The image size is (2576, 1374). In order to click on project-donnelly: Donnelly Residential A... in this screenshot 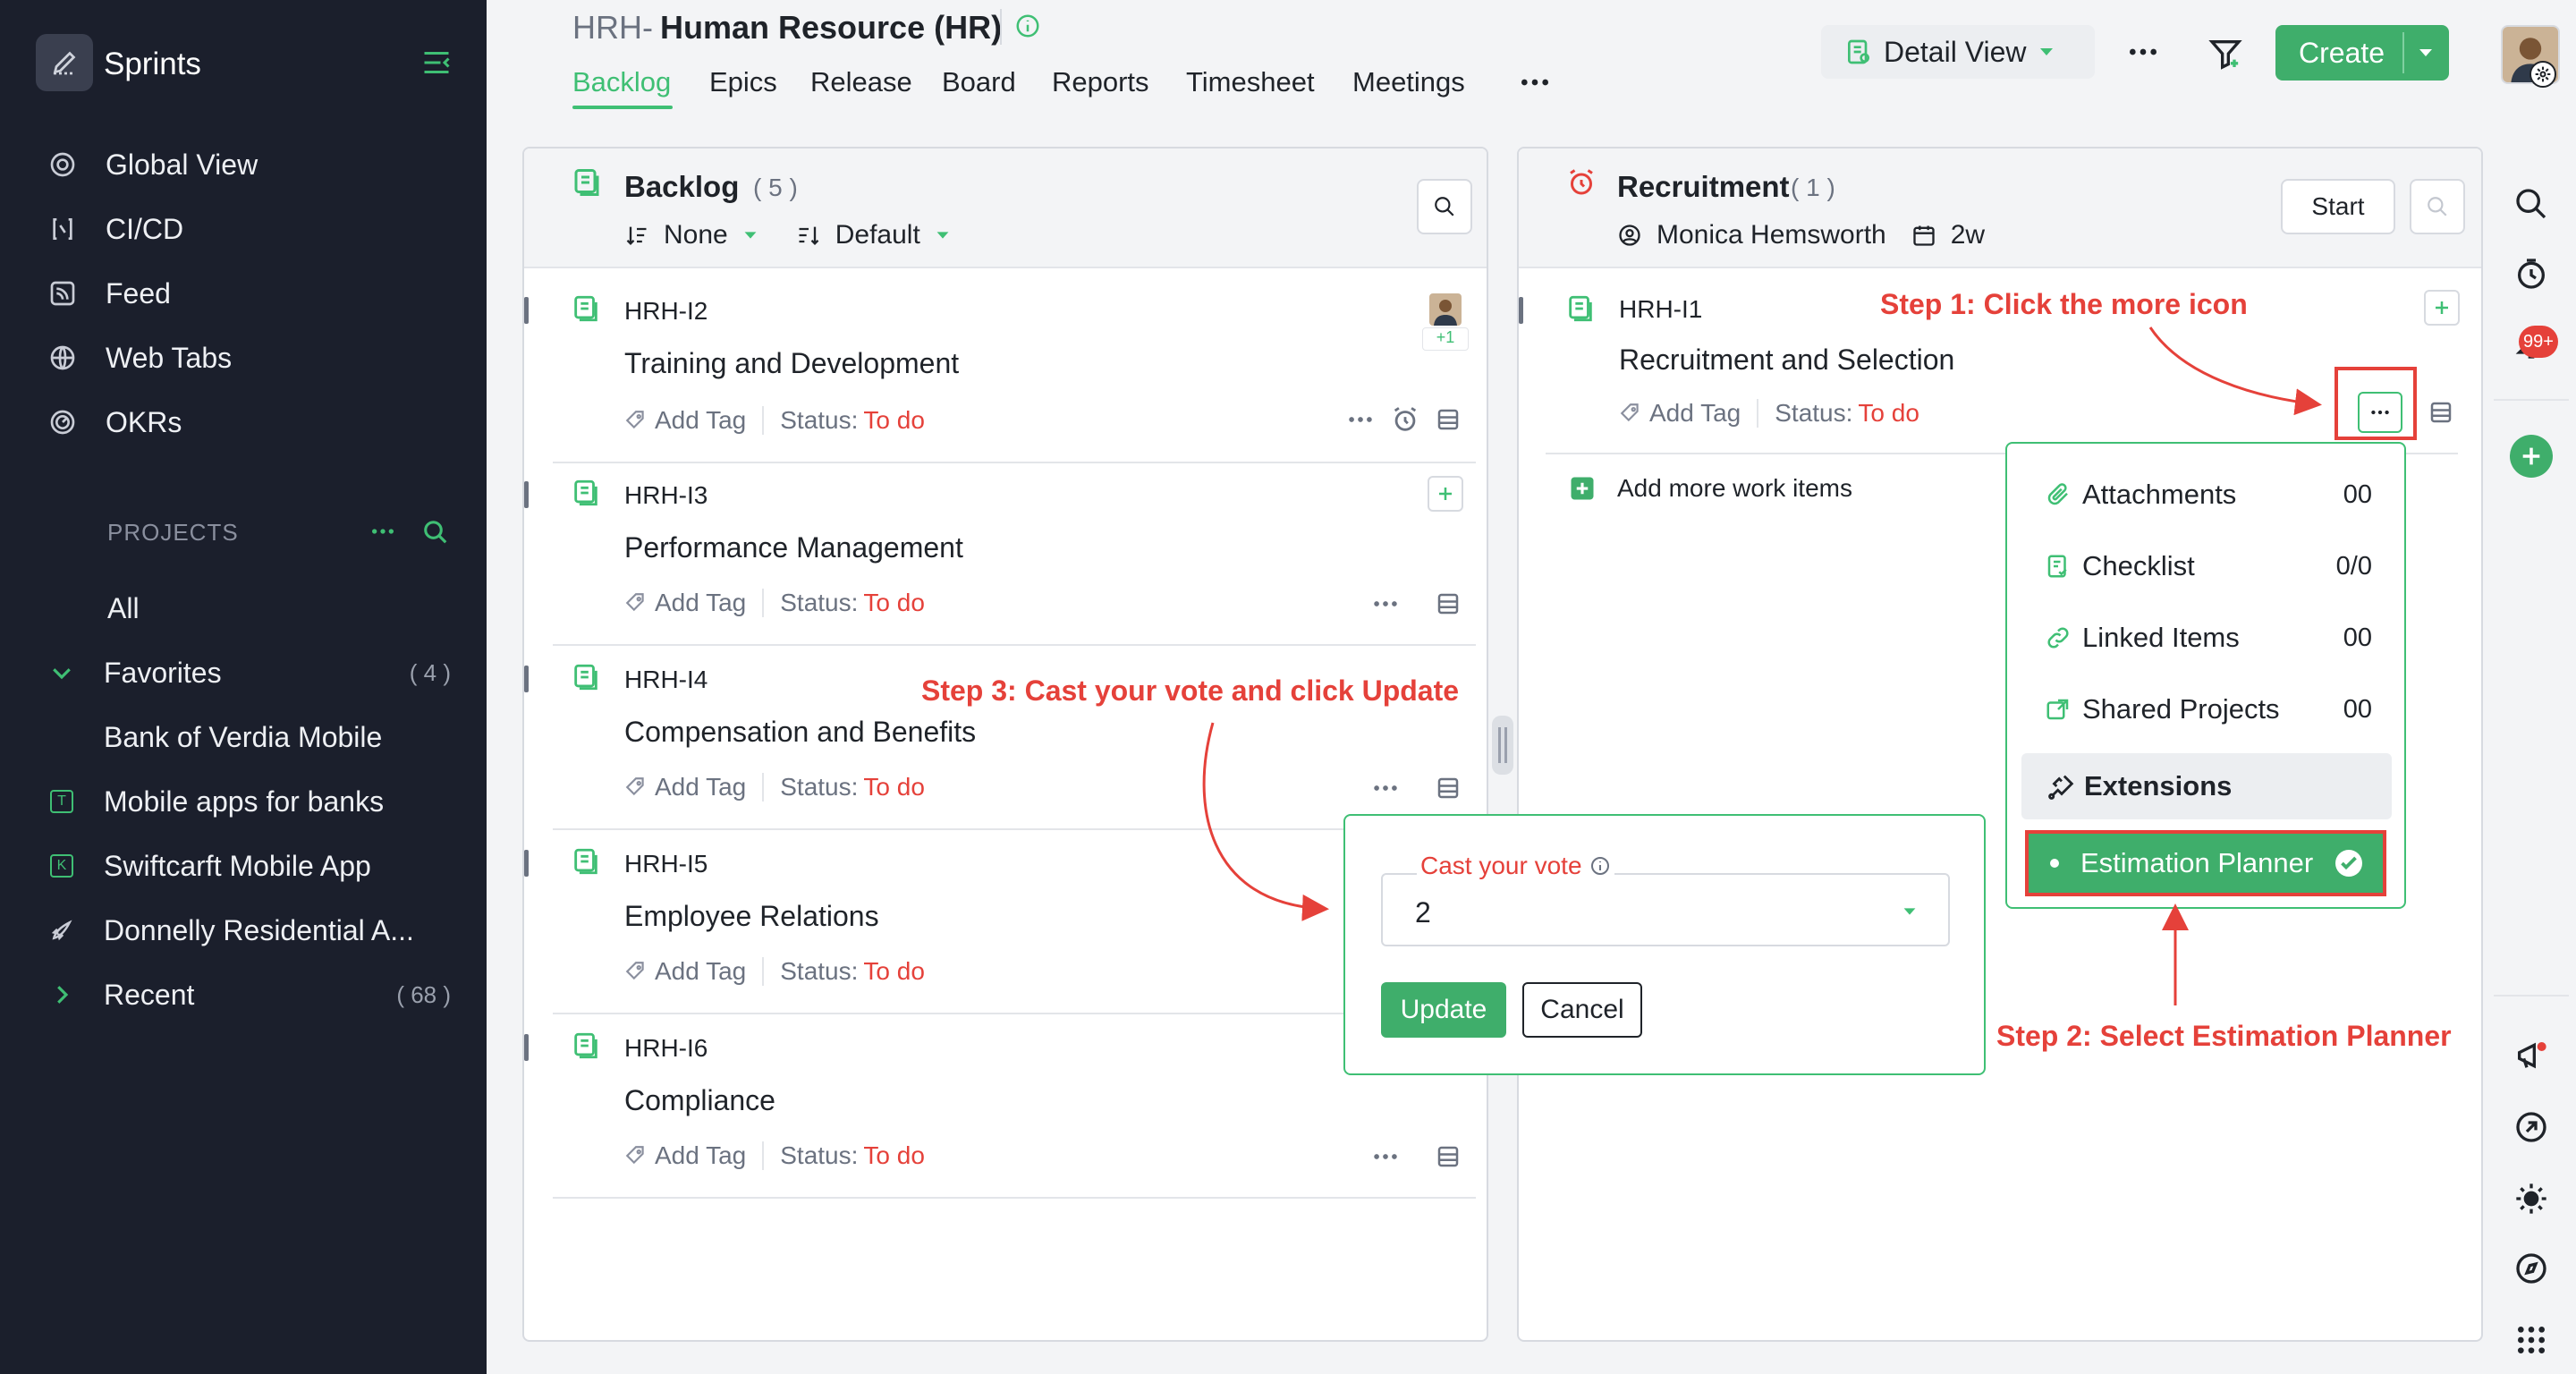, I will do `click(254, 930)`.